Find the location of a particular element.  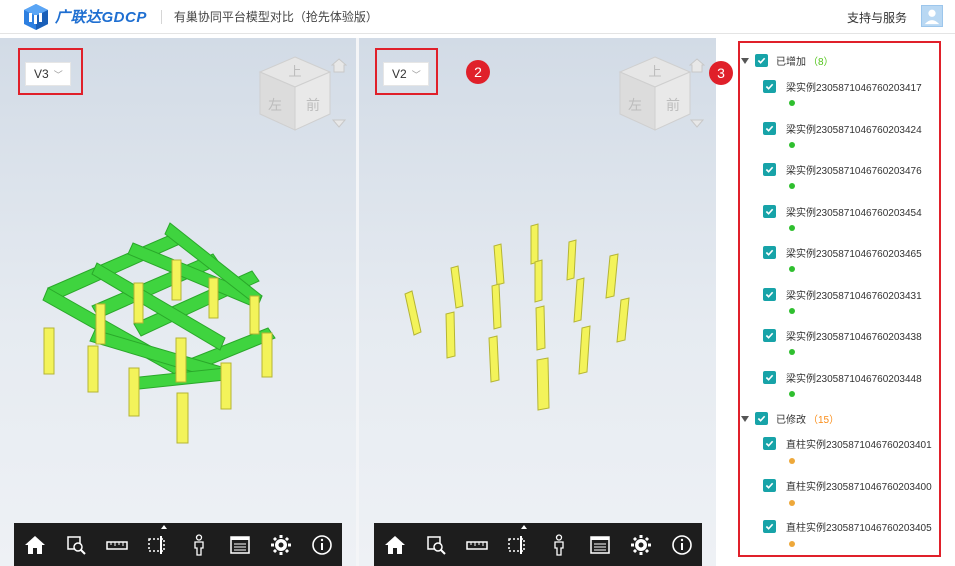

section-box-icon is located at coordinates (156, 544).